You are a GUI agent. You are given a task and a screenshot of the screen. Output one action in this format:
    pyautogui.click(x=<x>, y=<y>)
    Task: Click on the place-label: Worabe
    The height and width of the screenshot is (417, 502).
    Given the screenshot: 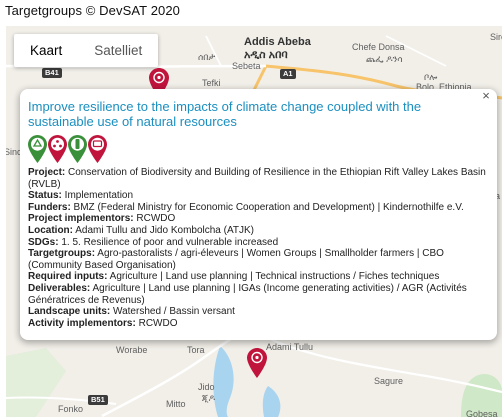 What is the action you would take?
    pyautogui.click(x=132, y=350)
    